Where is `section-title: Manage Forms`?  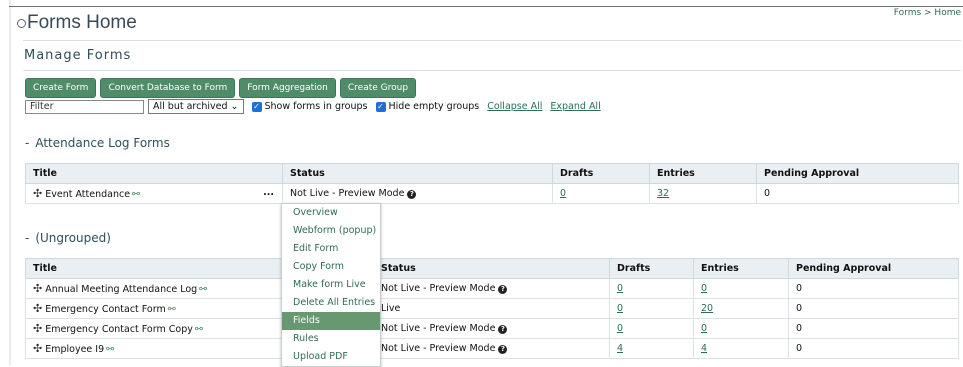
section-title: Manage Forms is located at coordinates (78, 55).